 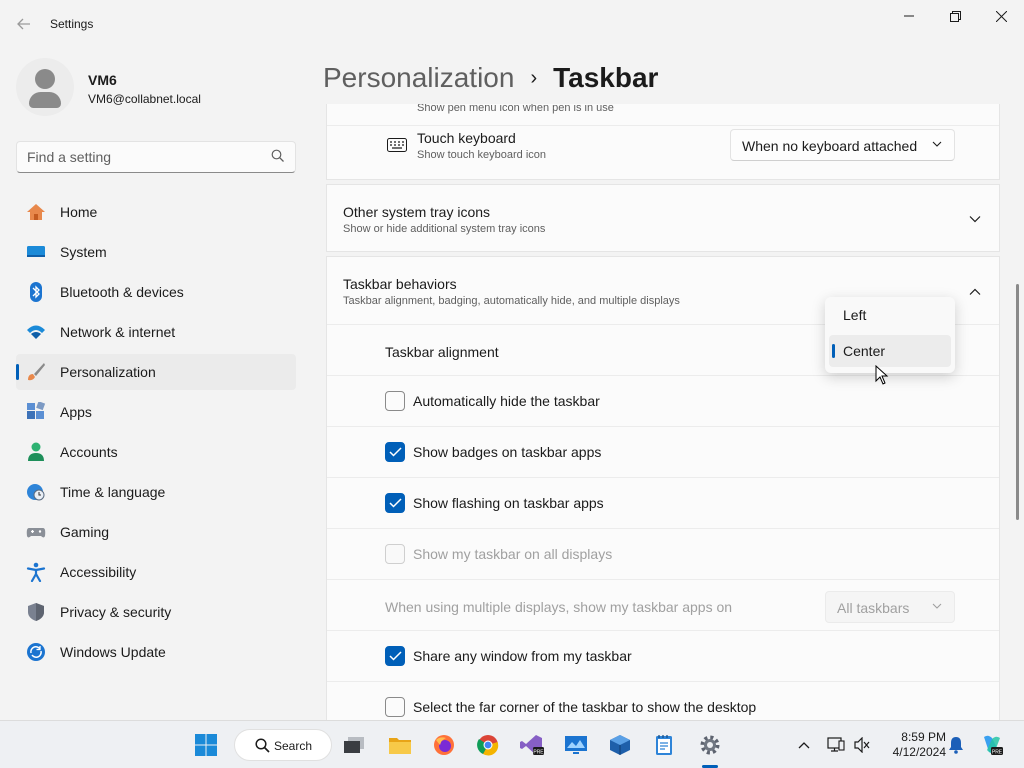 I want to click on volume-muted-icon, so click(x=862, y=745).